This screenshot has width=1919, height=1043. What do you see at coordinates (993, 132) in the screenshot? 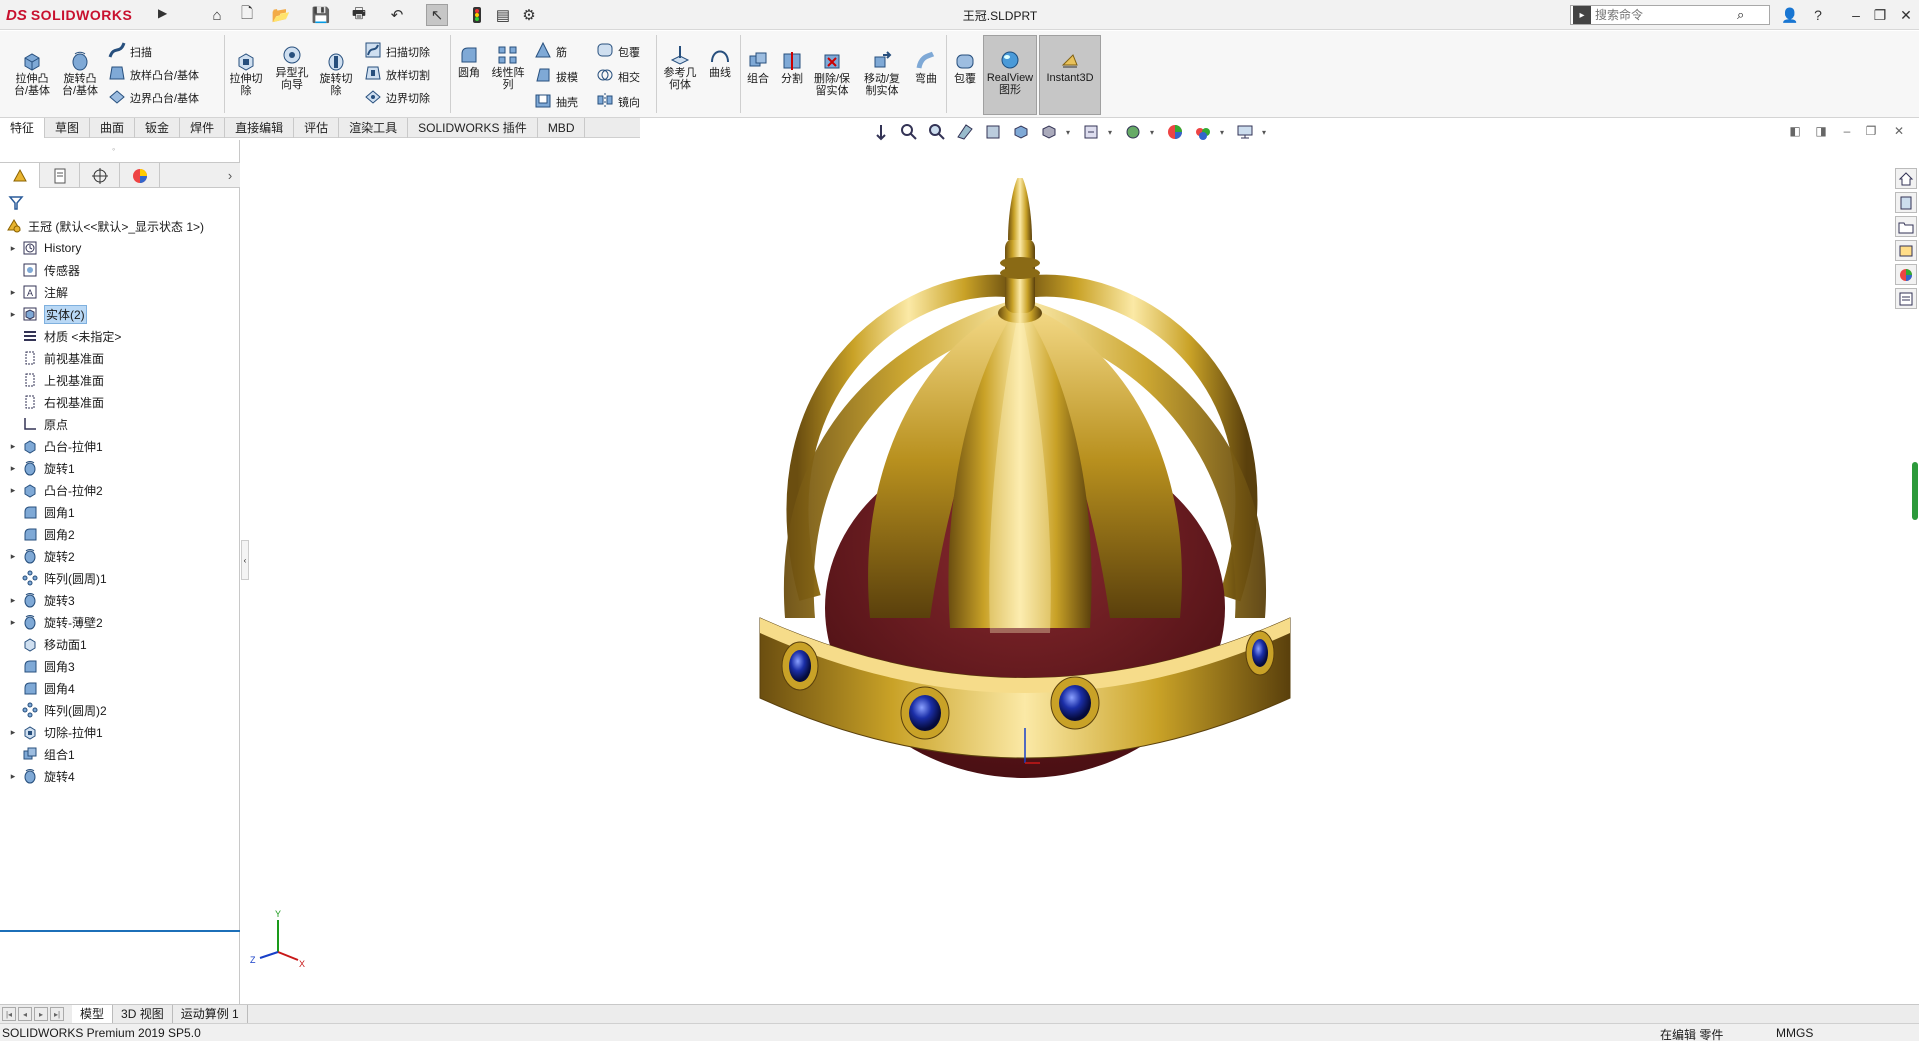
I see `dynamic-annotation-icon` at bounding box center [993, 132].